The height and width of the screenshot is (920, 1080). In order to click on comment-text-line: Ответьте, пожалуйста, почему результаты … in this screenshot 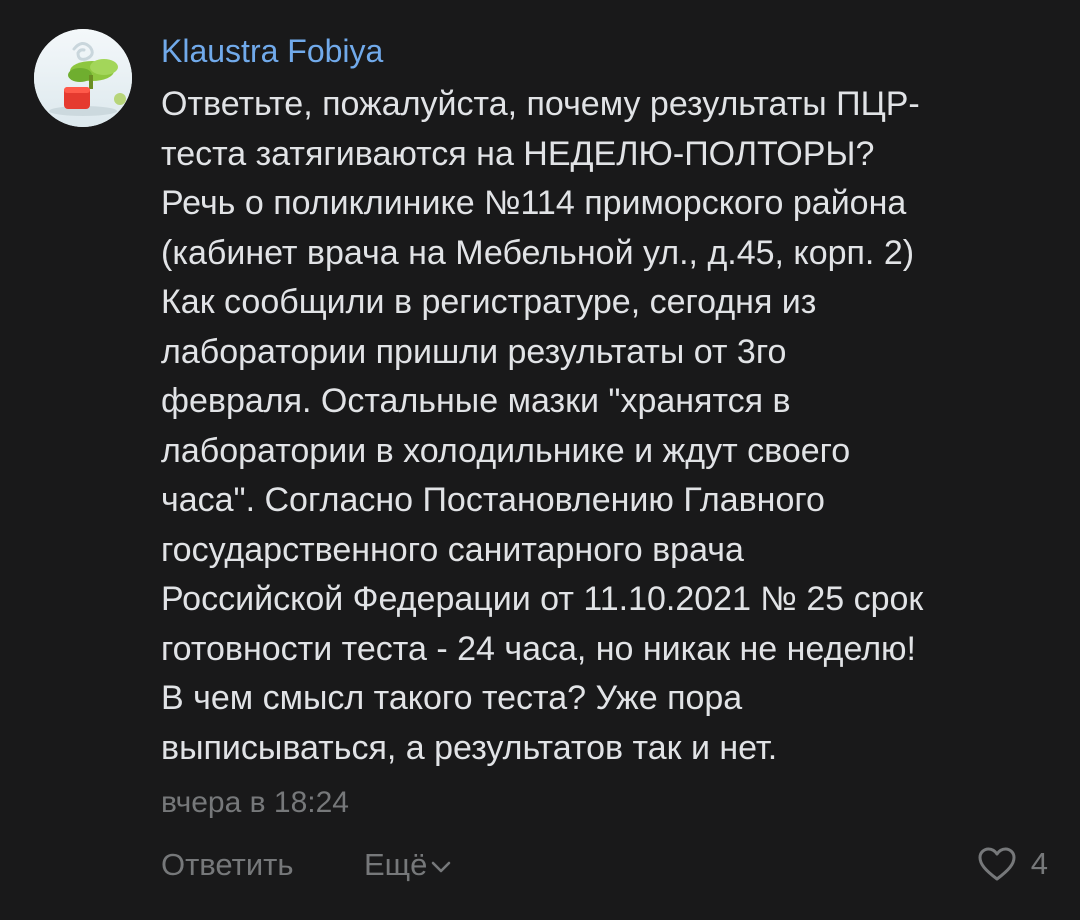, I will do `click(540, 104)`.